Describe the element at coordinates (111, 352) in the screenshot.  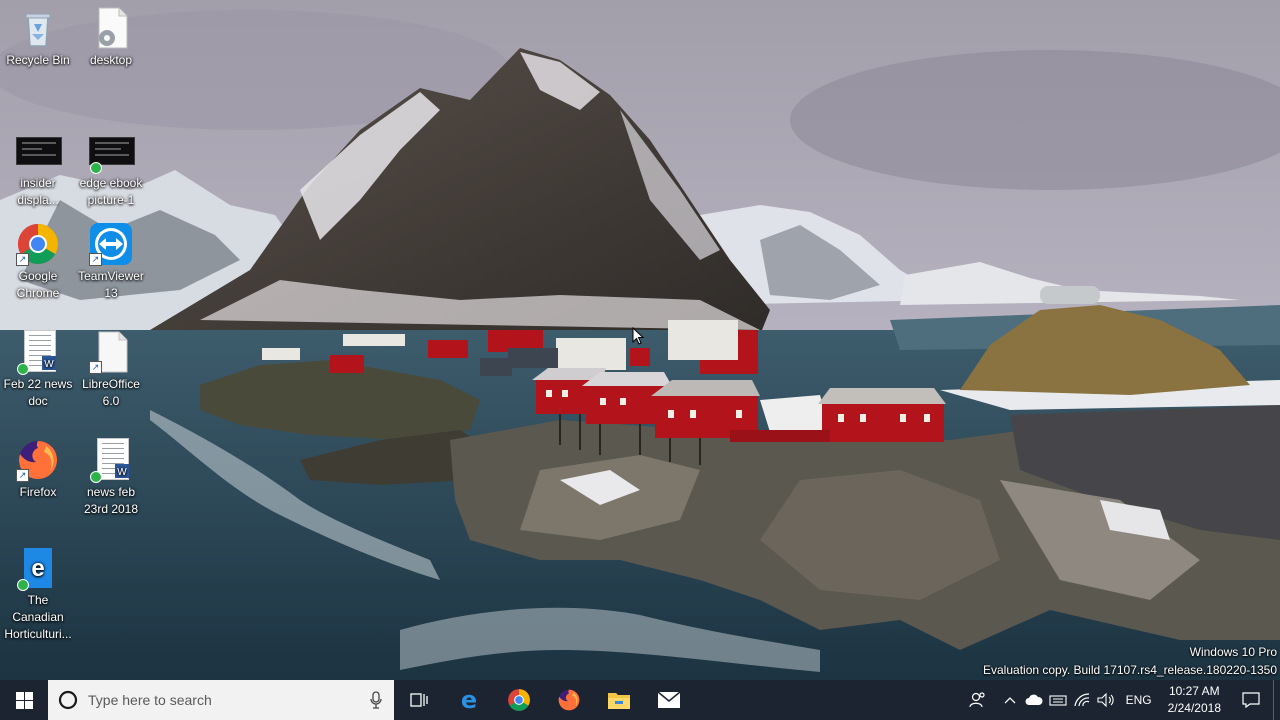
I see `libreoffice-icon: ↗` at that location.